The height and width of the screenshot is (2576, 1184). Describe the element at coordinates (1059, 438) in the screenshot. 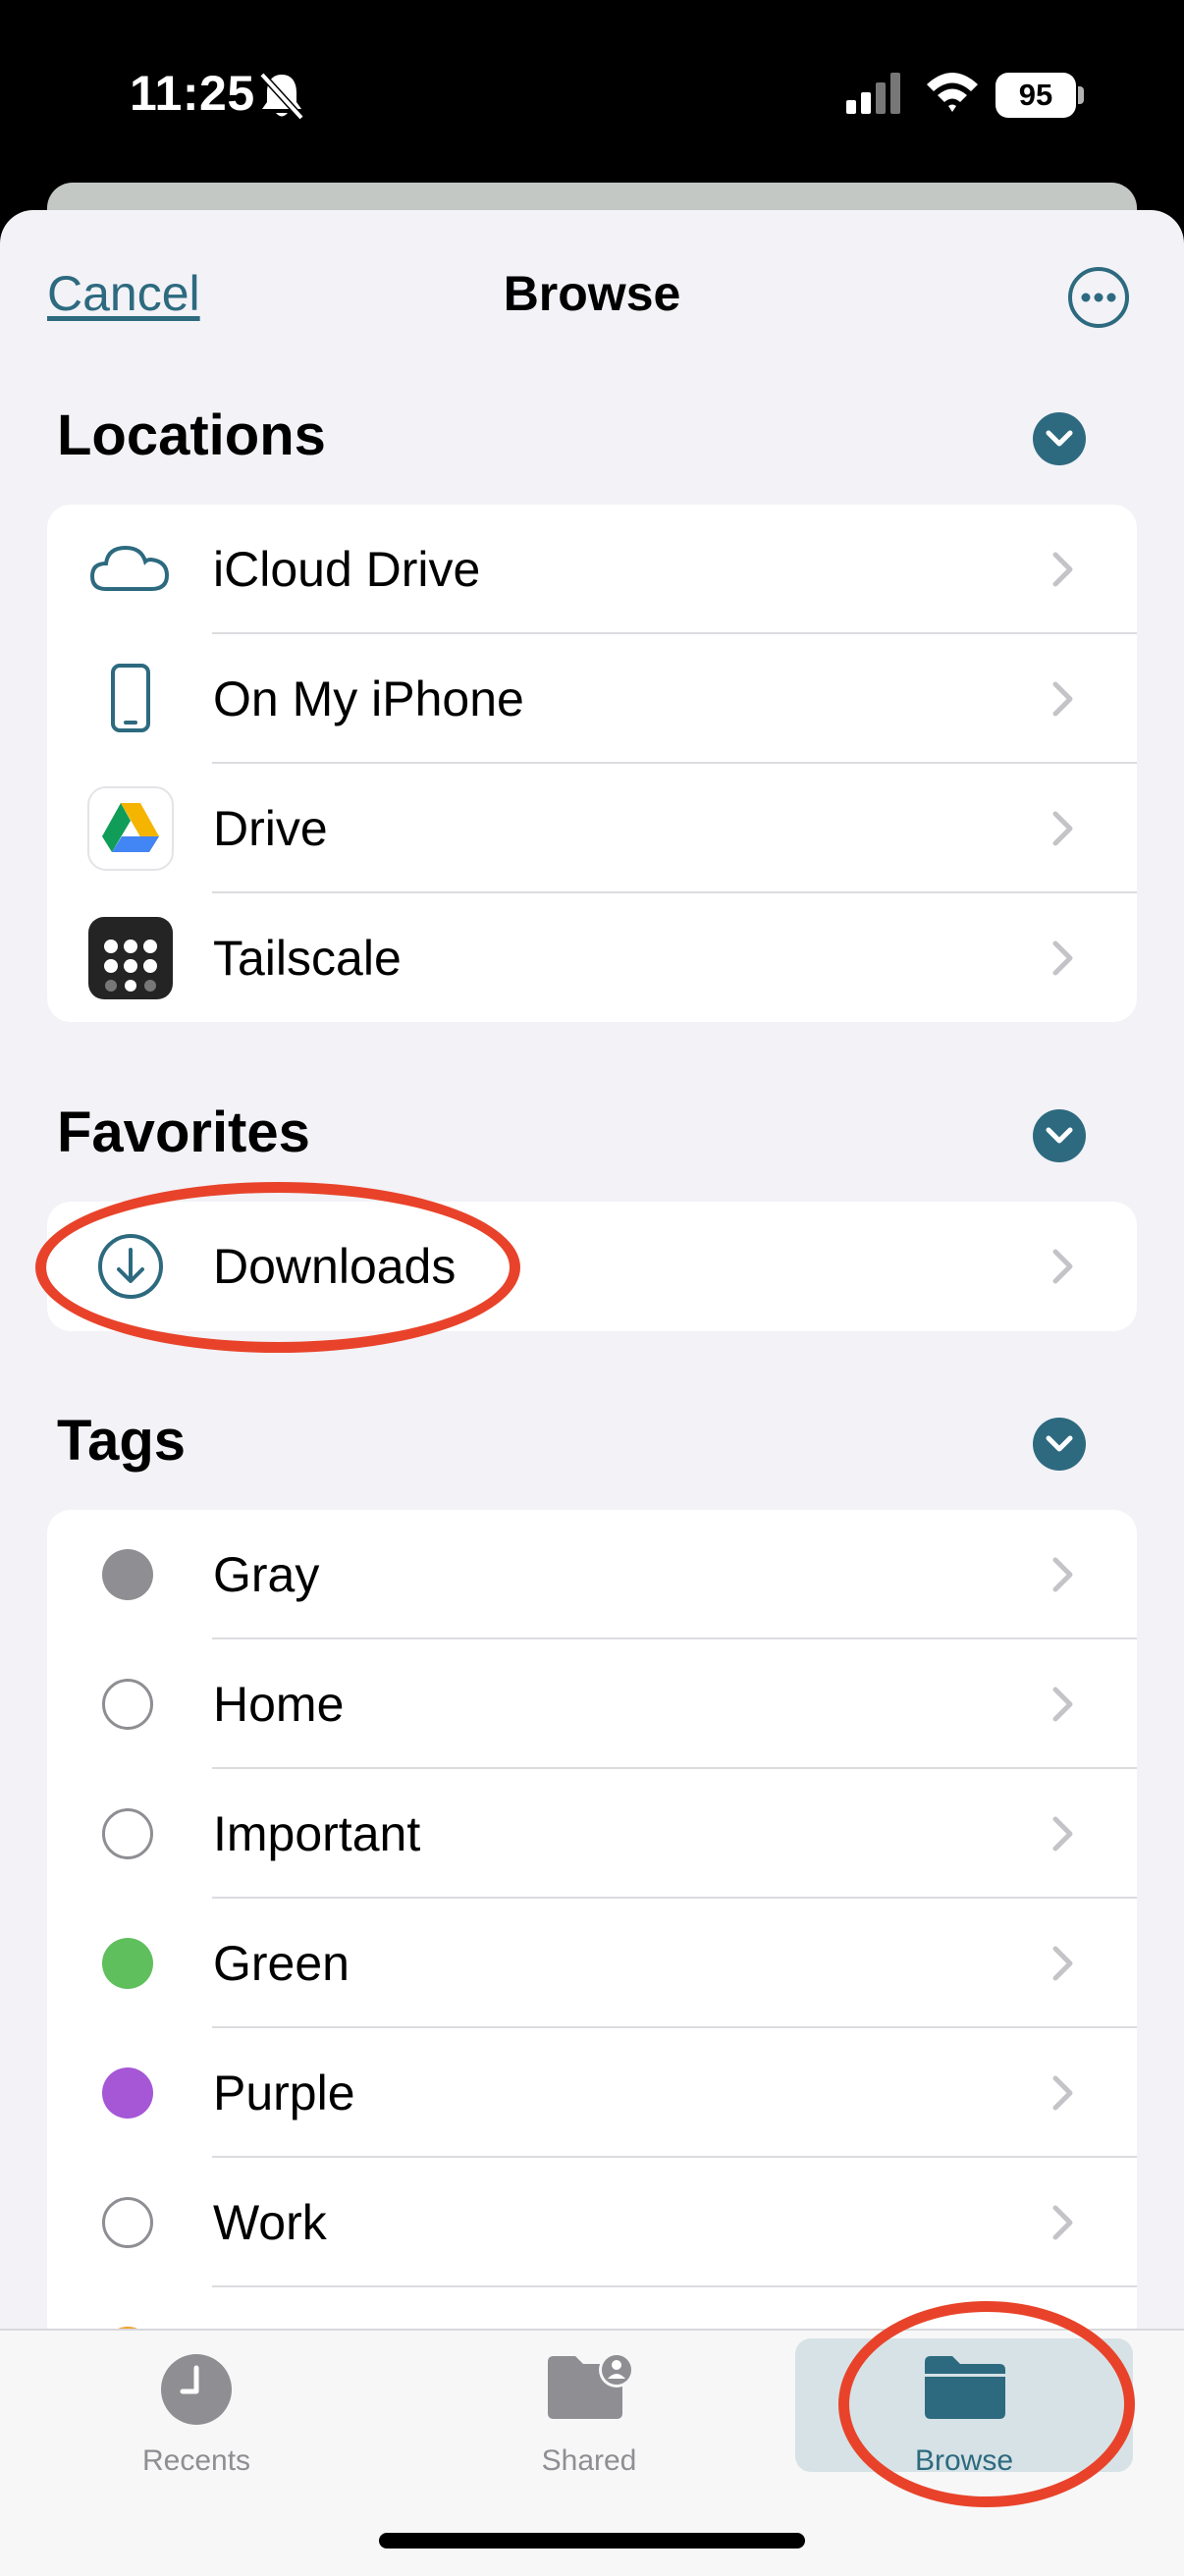

I see `collapse-locations-icon` at that location.